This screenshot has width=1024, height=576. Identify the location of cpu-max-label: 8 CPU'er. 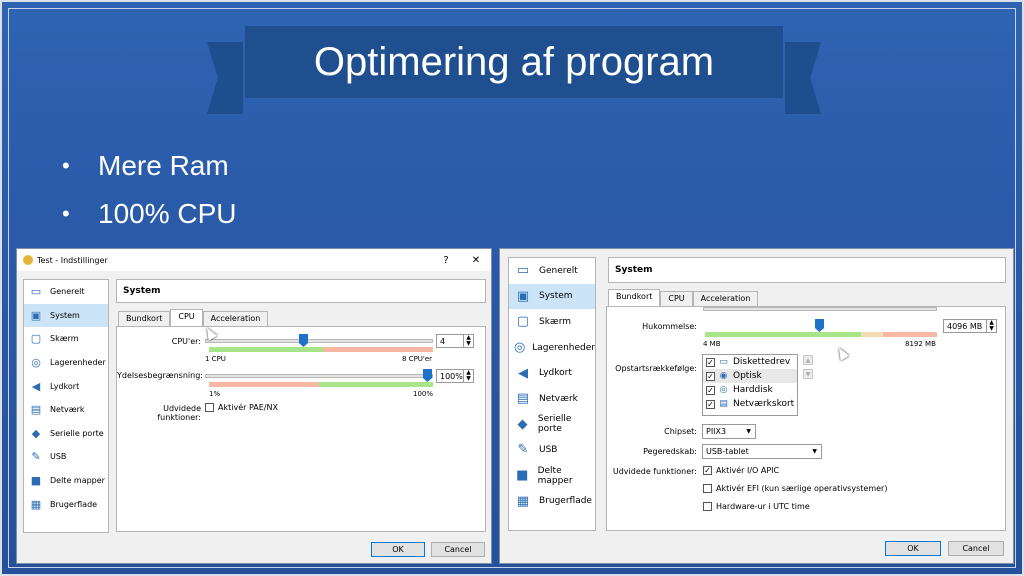
(417, 359).